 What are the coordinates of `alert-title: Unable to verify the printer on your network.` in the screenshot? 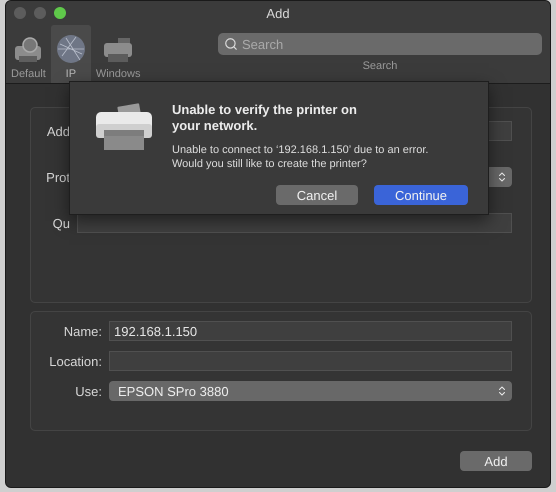 It's located at (265, 118).